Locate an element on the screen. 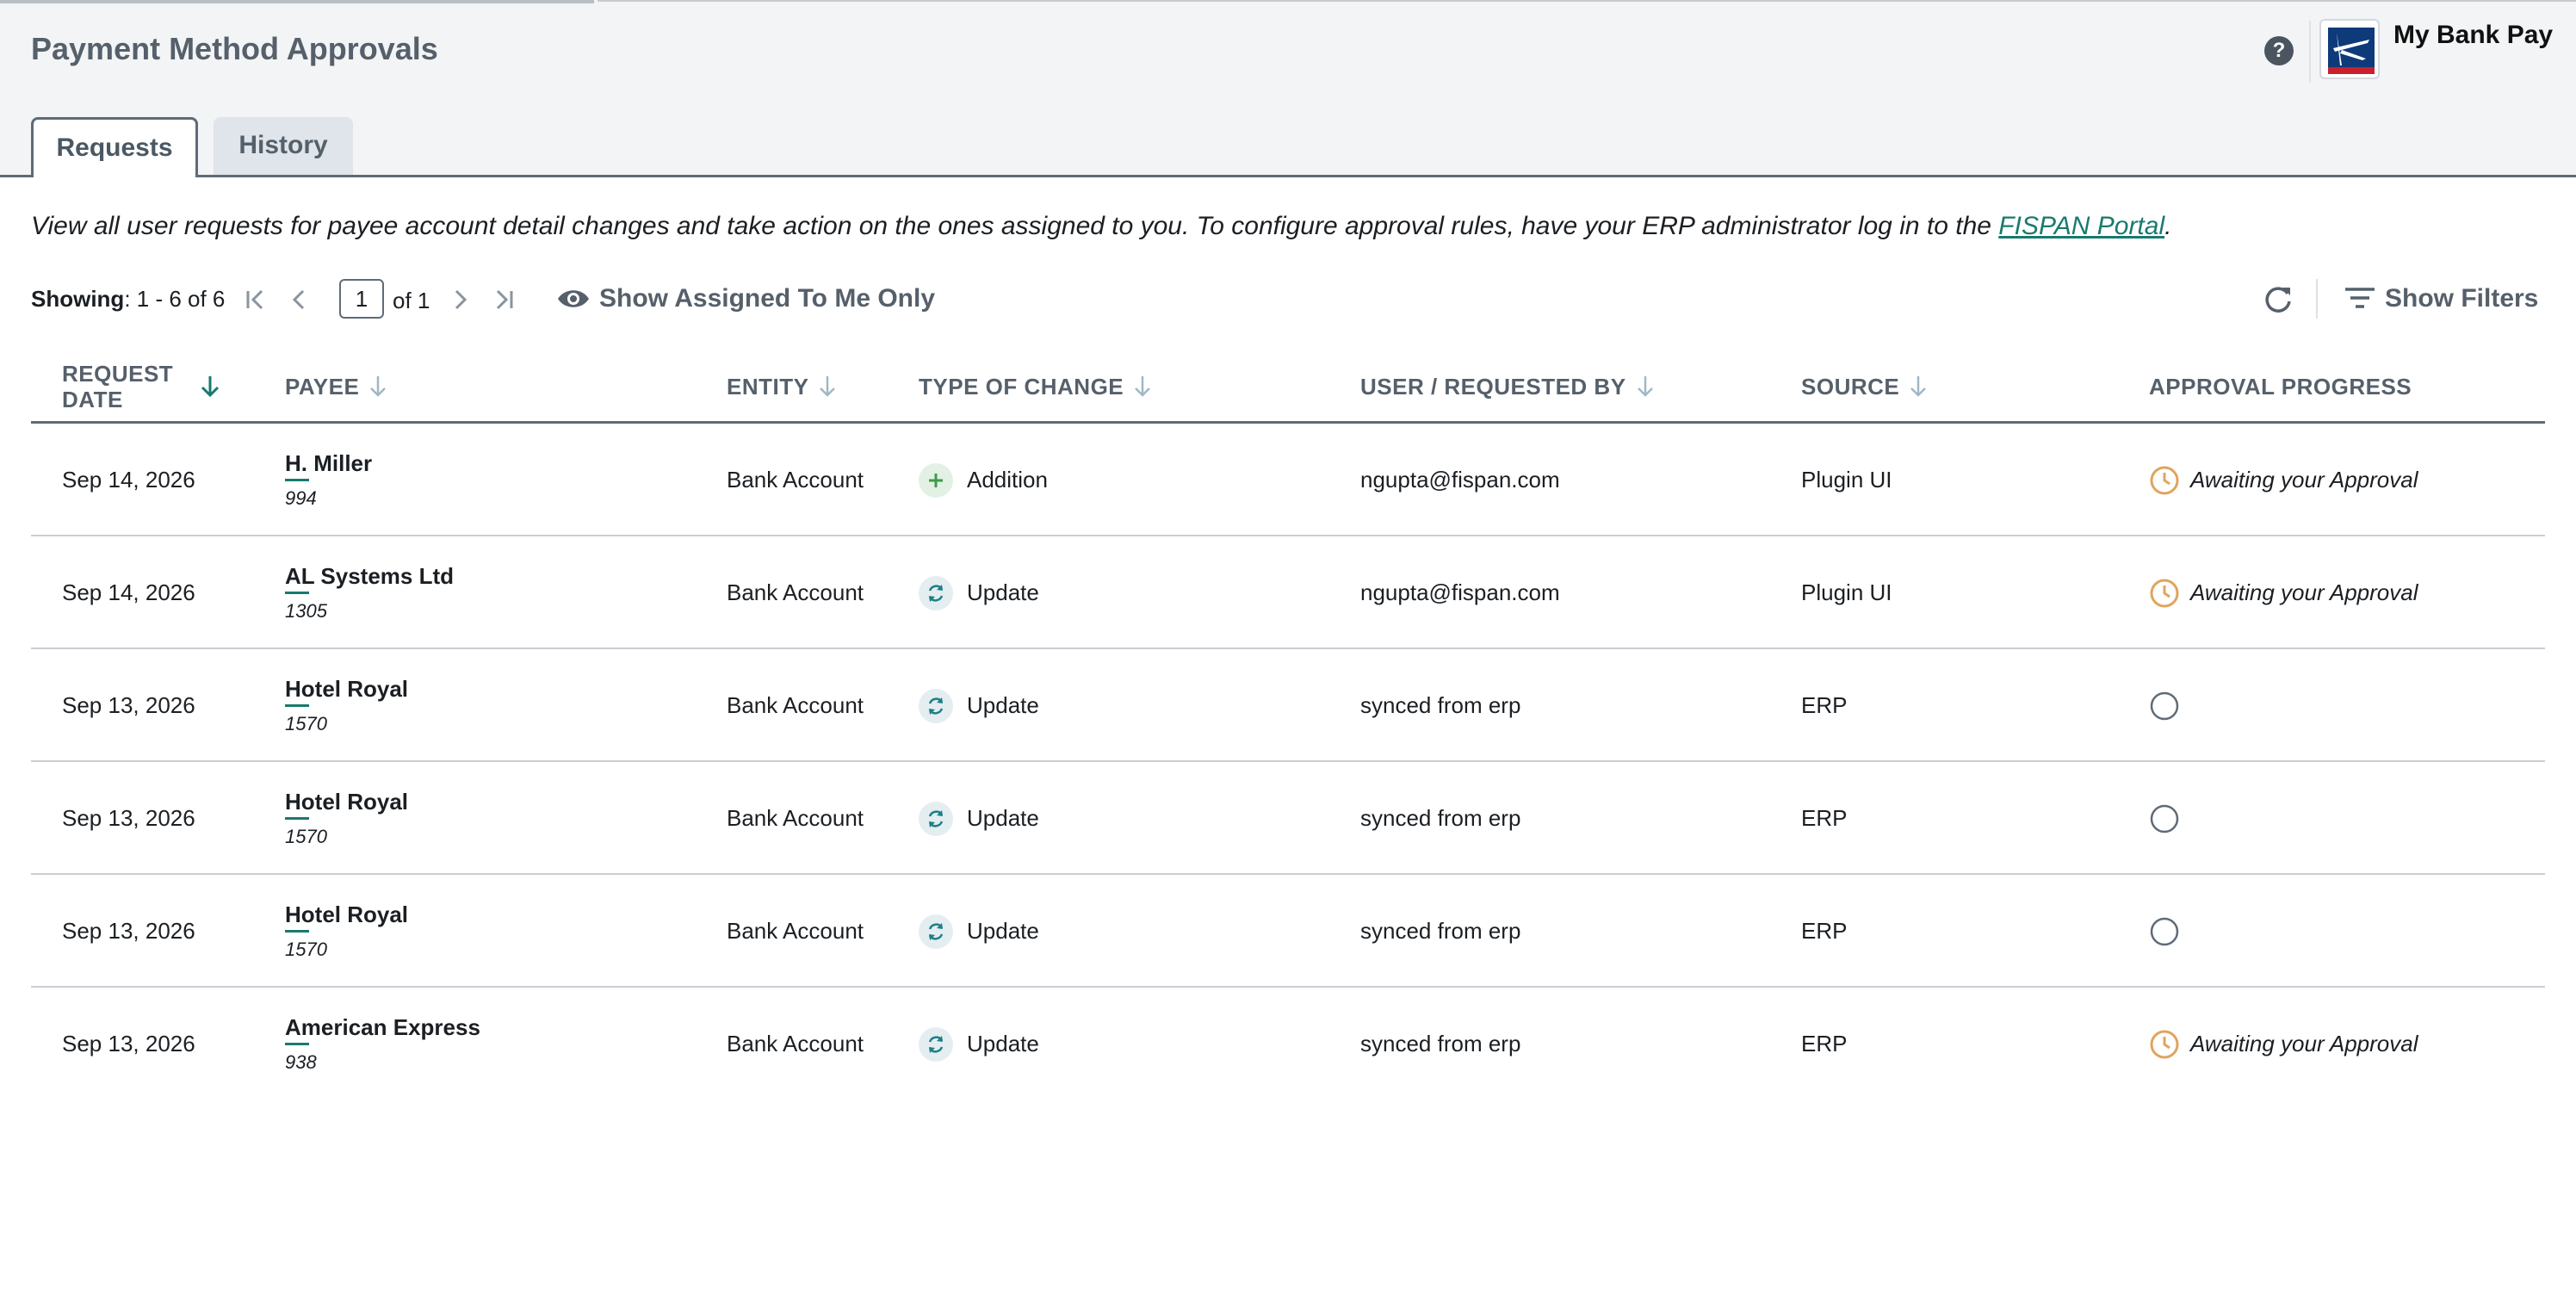 This screenshot has height=1295, width=2576. description-suffix: . is located at coordinates (2168, 226).